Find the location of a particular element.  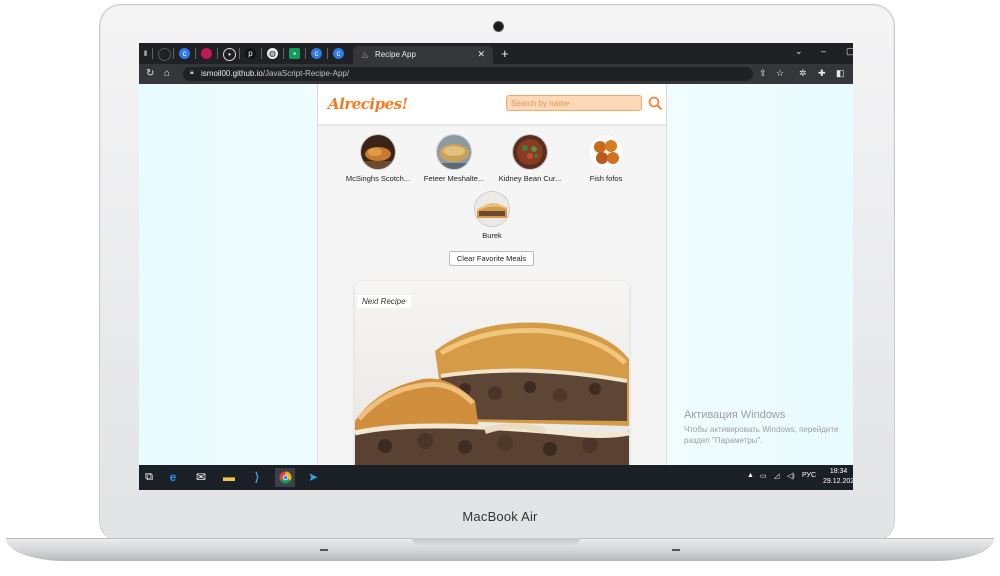

watermark-line: Чтобы активировать Windows, перейдите is located at coordinates (761, 429).